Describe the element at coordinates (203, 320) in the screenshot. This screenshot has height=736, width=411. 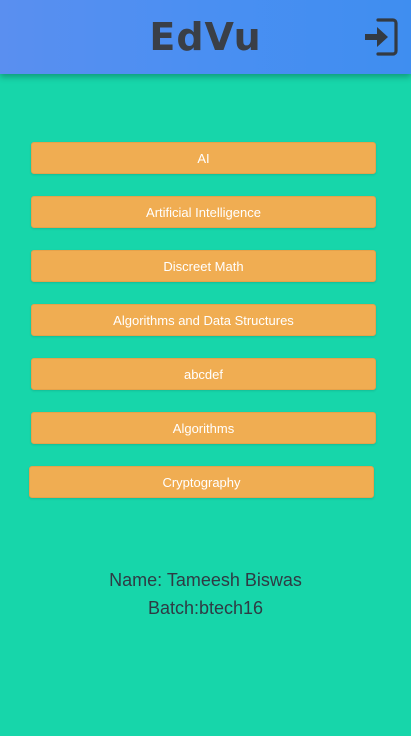
I see `course-button-algorithms-and-data-structures: Algorithms and Data Structures` at that location.